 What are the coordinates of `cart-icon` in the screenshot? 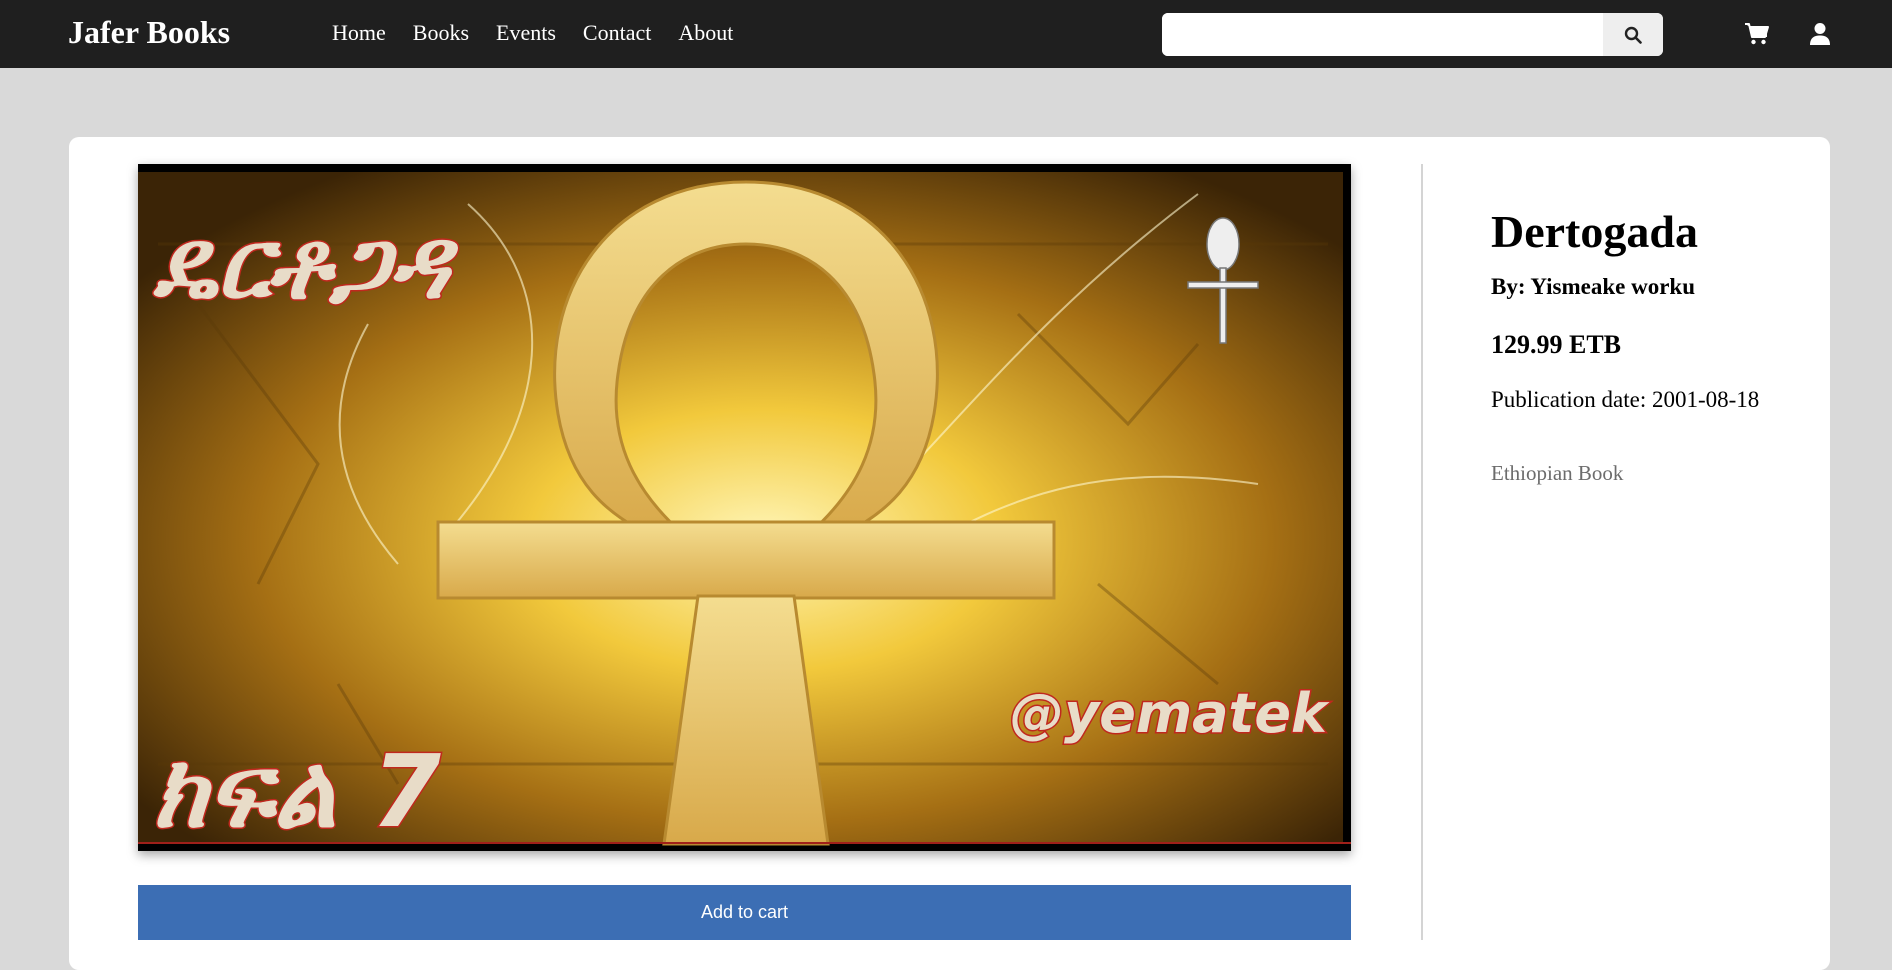 It's located at (1757, 34).